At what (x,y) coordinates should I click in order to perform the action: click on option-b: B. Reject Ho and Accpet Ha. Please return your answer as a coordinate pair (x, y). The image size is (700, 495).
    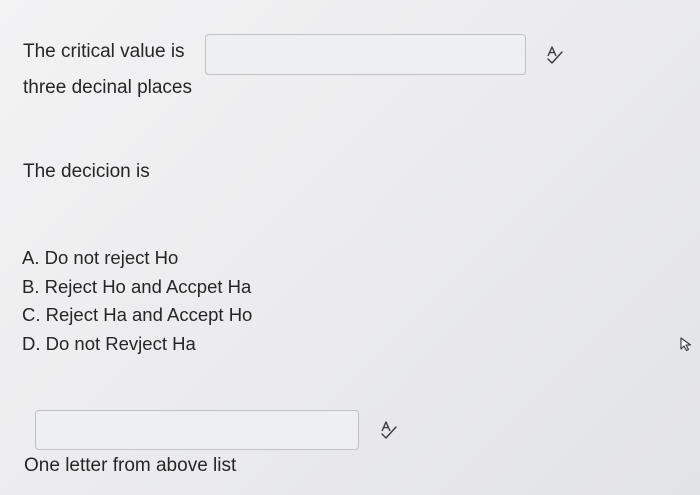
    Looking at the image, I should click on (137, 286).